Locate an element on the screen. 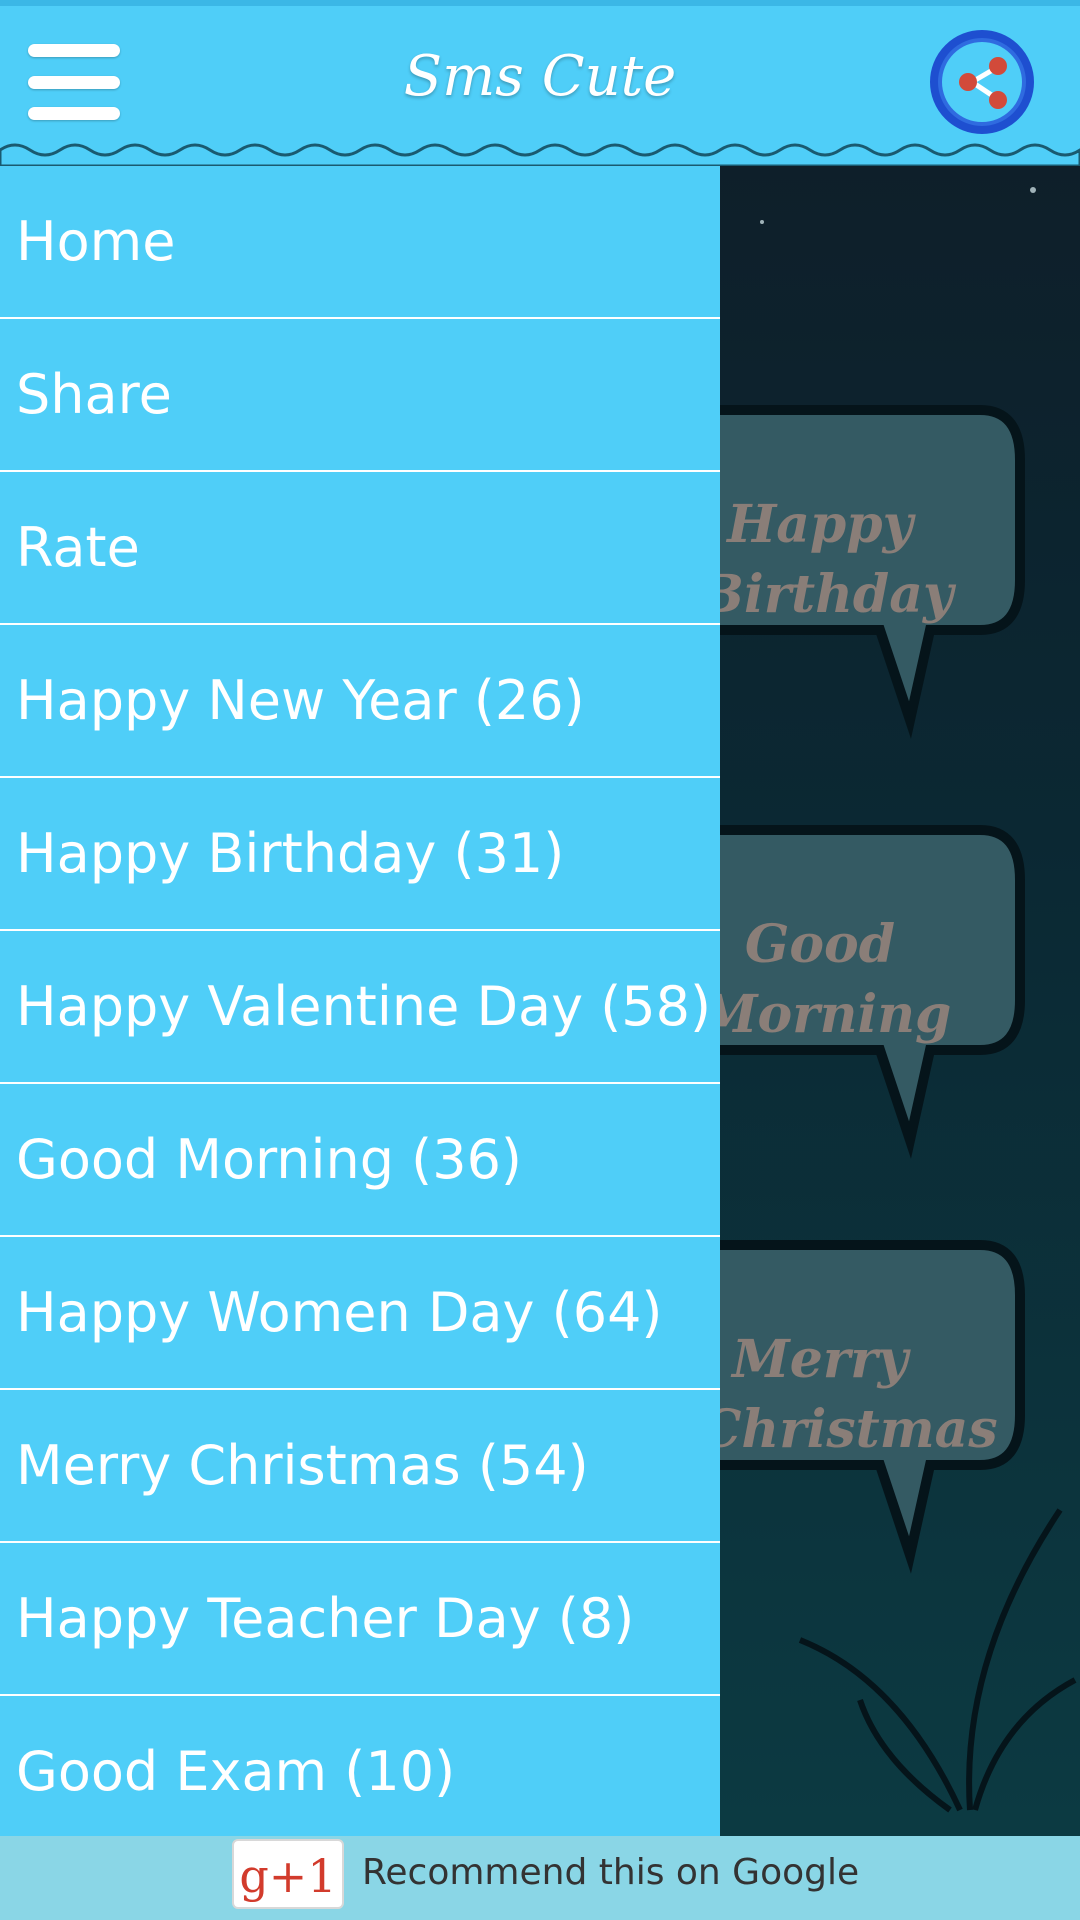 The image size is (1080, 1920). bubble-text-birthday: Happy Birthday is located at coordinates (827, 559).